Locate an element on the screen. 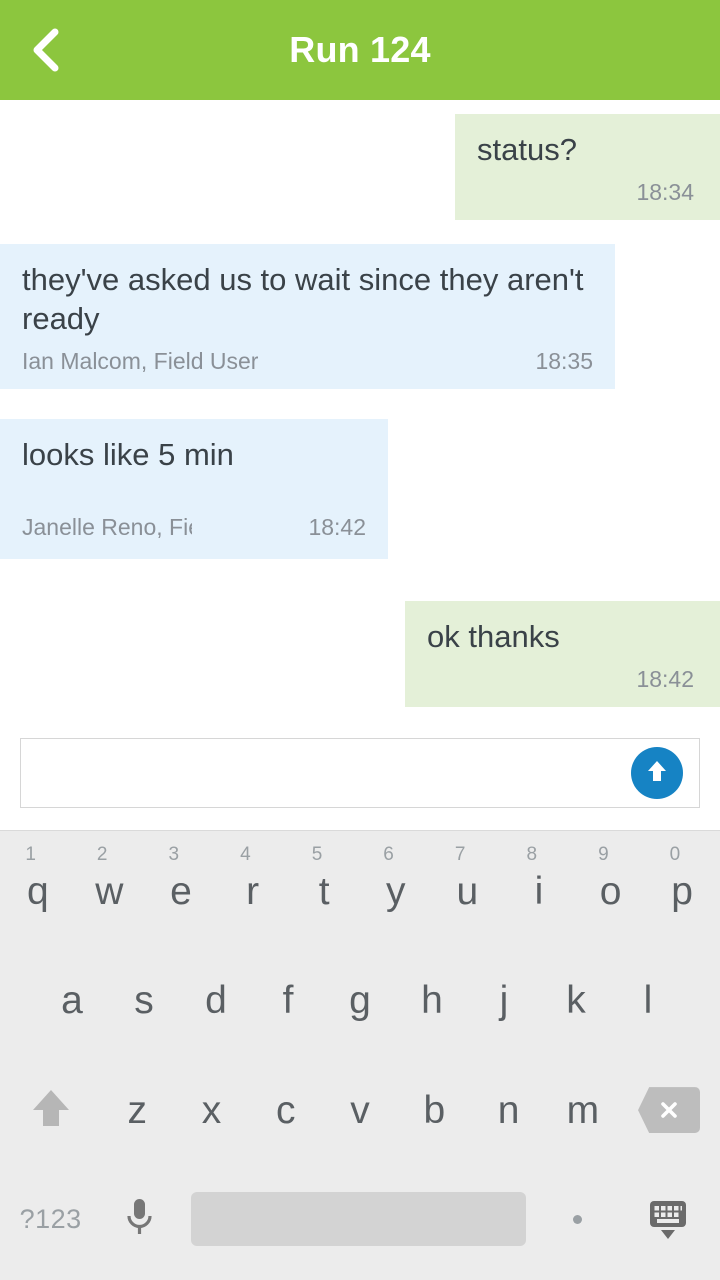  message-text: looks like 5 min is located at coordinates (128, 454).